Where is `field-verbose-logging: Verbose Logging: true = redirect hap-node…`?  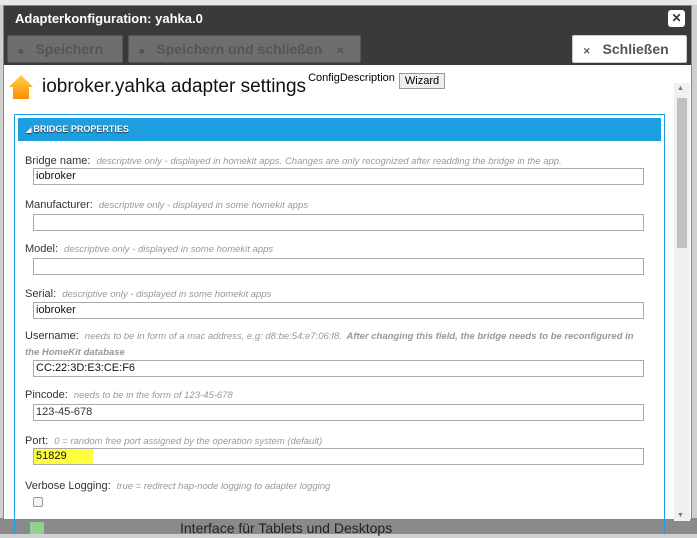
field-verbose-logging: Verbose Logging: true = redirect hap-node… is located at coordinates (335, 491).